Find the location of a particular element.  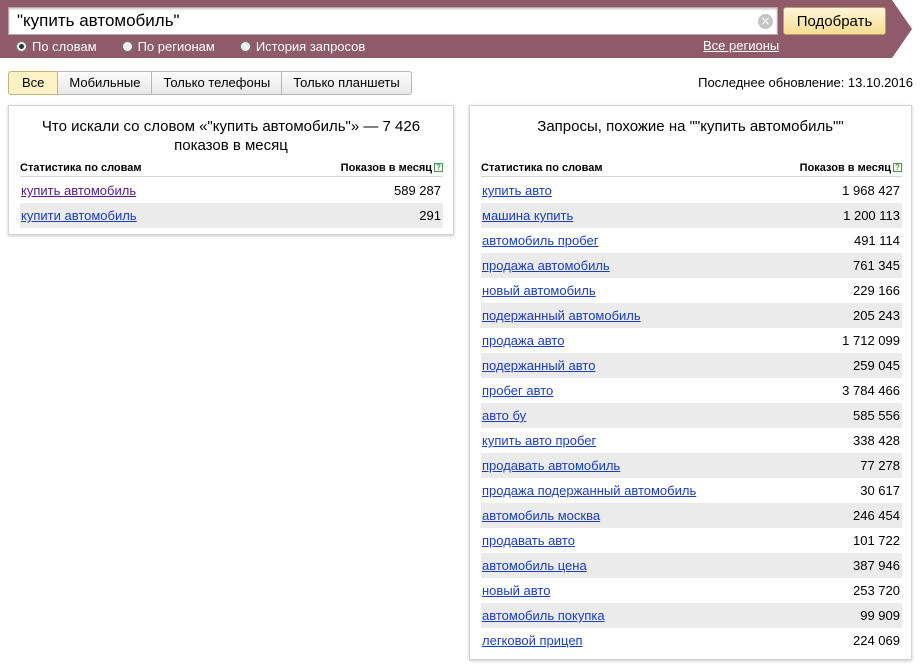

phrase-link: подержанный автомобиль is located at coordinates (561, 315).